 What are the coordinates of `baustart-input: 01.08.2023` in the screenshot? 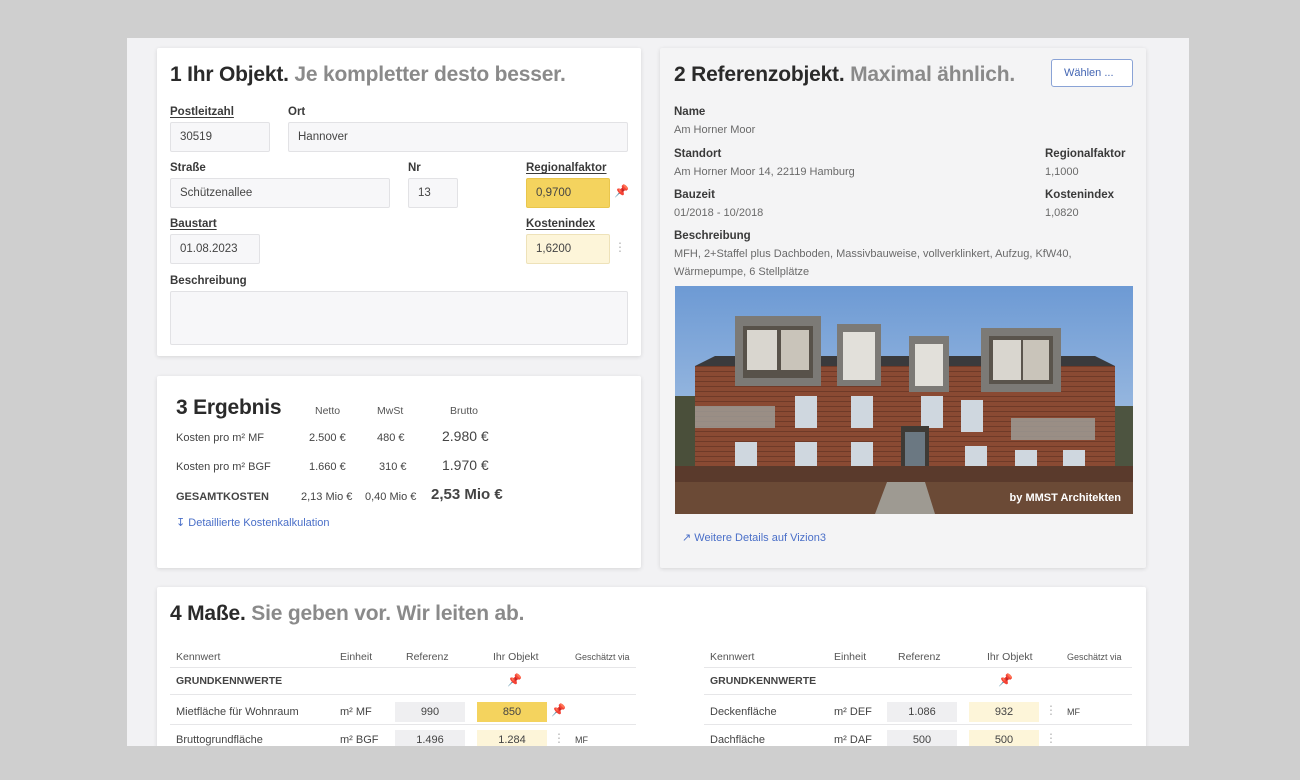 It's located at (215, 249).